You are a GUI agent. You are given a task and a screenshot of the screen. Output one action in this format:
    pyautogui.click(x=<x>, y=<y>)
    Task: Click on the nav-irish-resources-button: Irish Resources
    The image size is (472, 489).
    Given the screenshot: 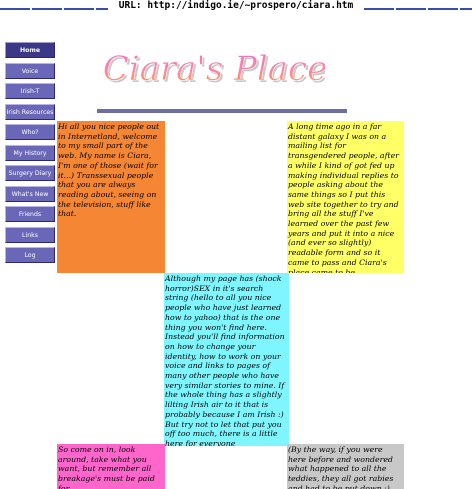 What is the action you would take?
    pyautogui.click(x=30, y=111)
    